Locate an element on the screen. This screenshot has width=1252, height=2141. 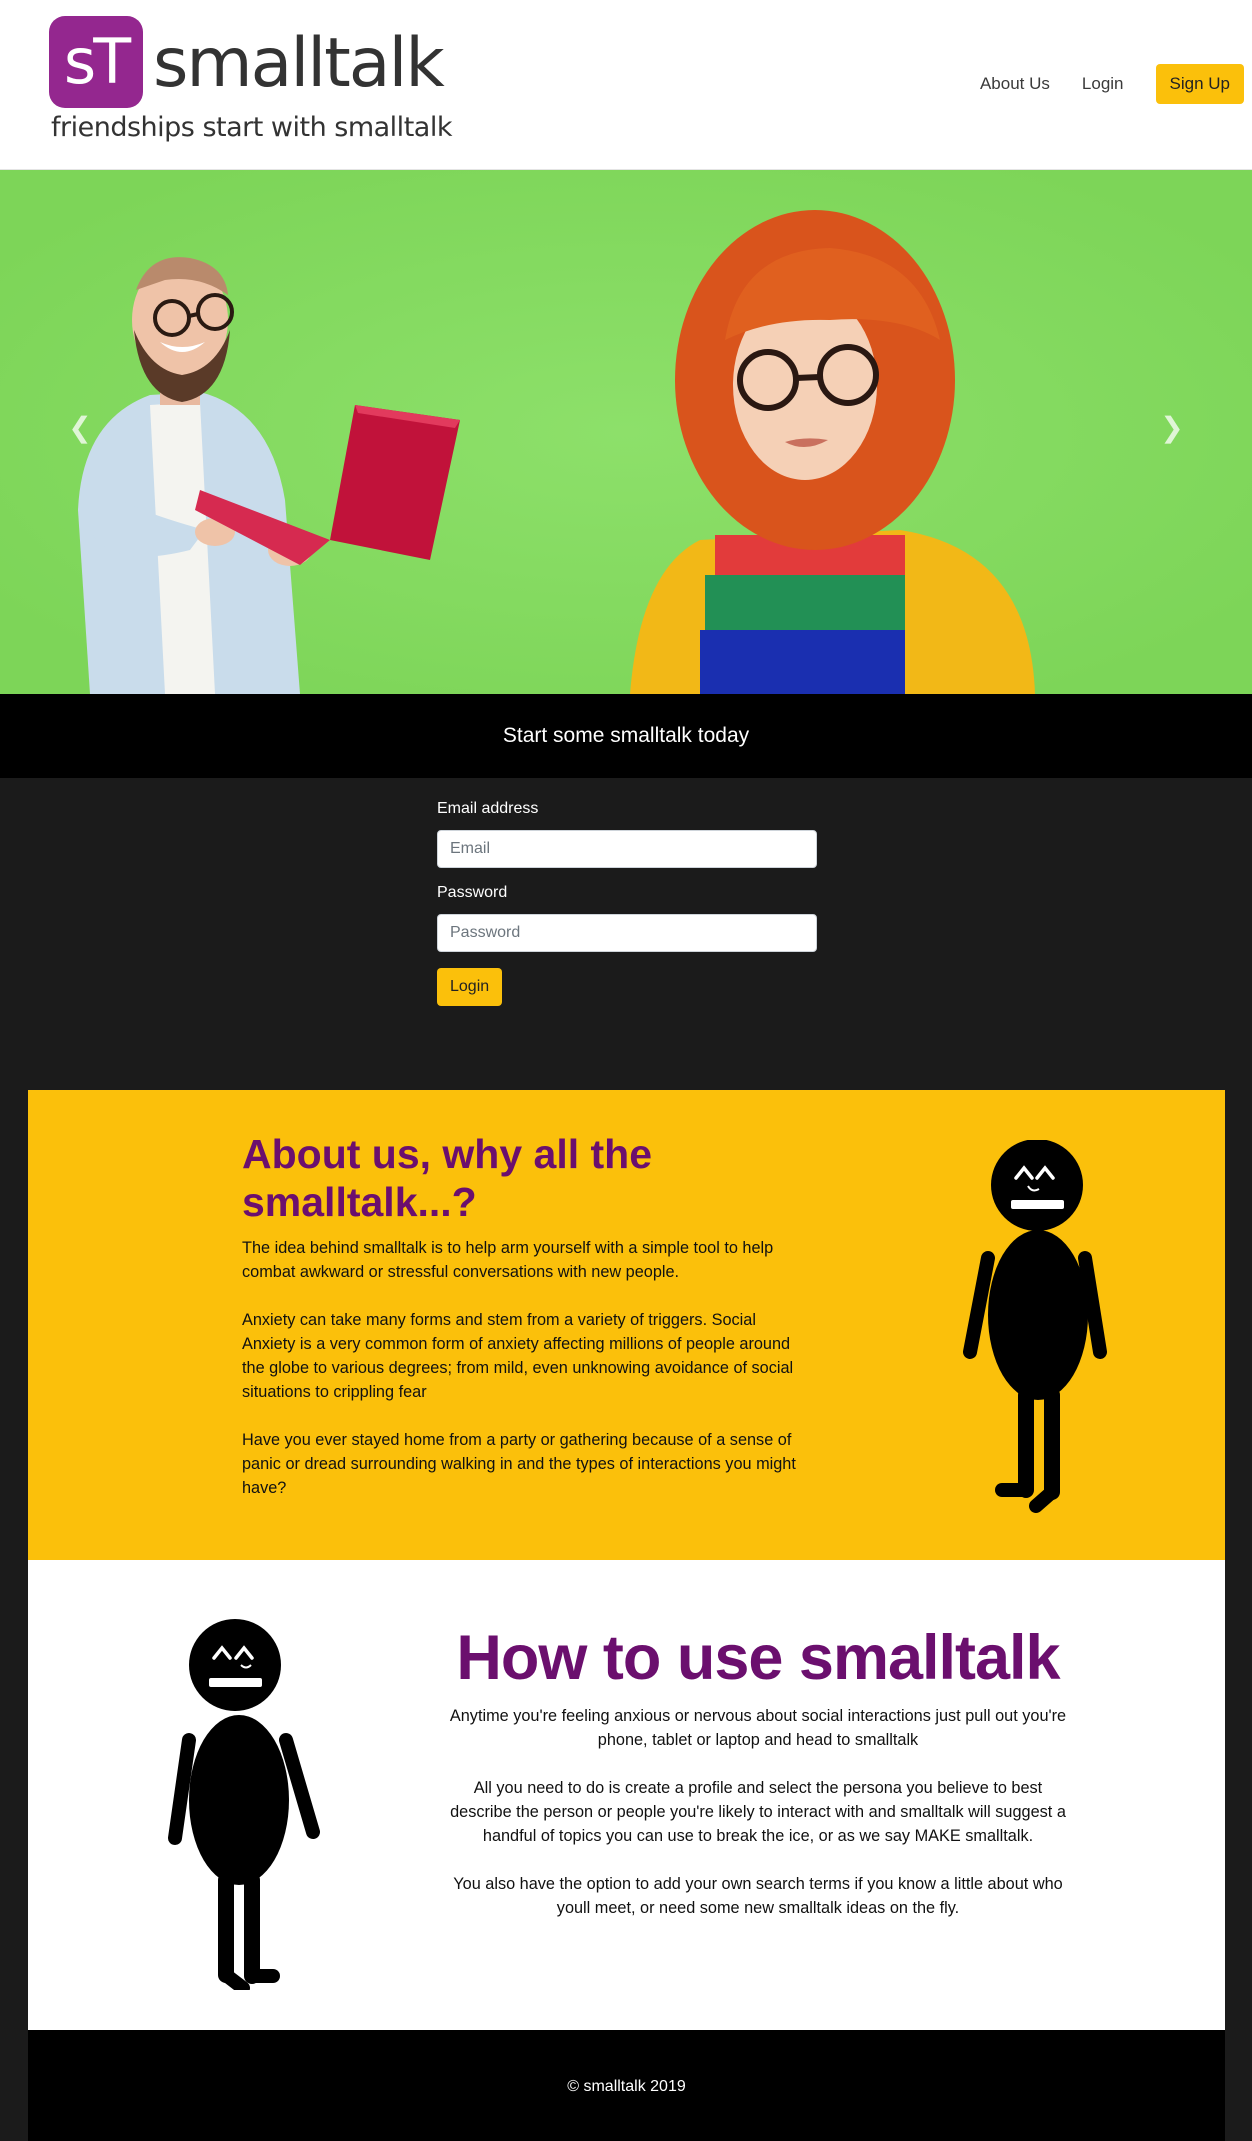
cta-banner: Start some smalltalk today is located at coordinates (626, 736).